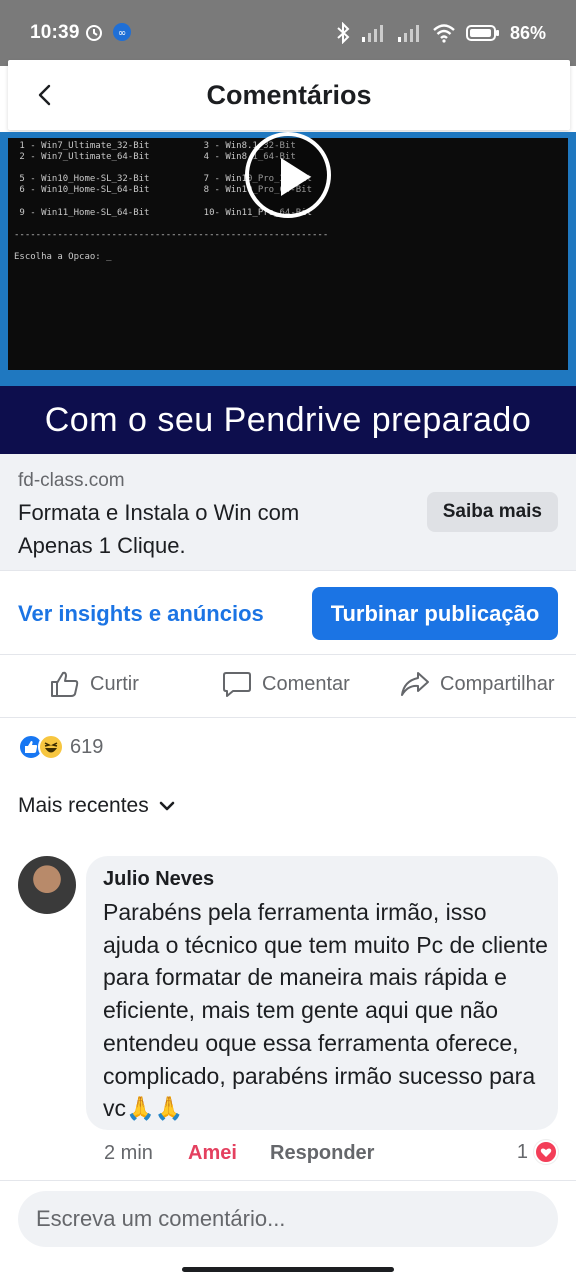  I want to click on avatar, so click(47, 885).